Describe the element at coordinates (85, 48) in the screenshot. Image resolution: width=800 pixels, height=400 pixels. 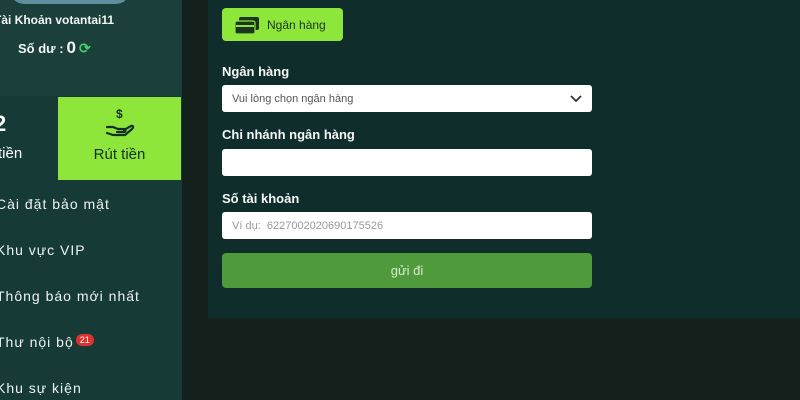
I see `refresh-icon: ⟳` at that location.